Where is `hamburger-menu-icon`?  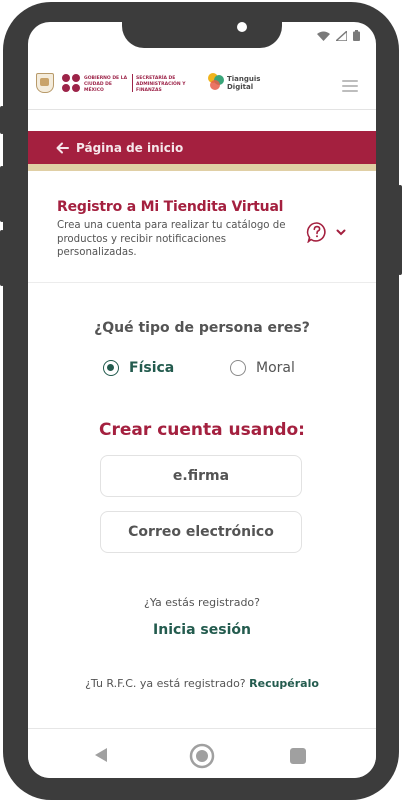
hamburger-menu-icon is located at coordinates (350, 86).